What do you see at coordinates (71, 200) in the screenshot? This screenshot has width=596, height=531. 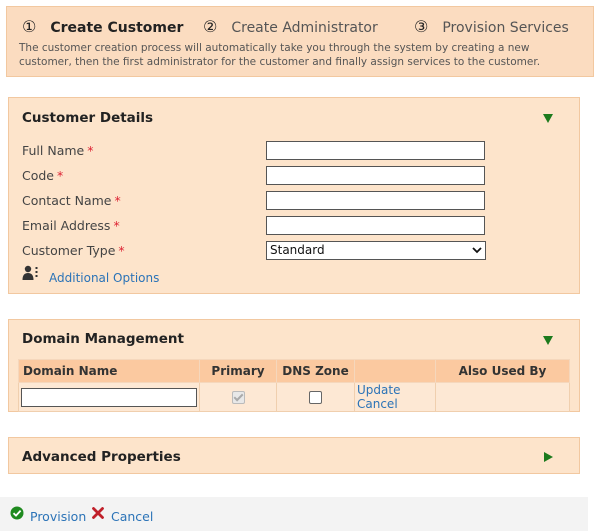 I see `contact-name-label: Contact Name *` at bounding box center [71, 200].